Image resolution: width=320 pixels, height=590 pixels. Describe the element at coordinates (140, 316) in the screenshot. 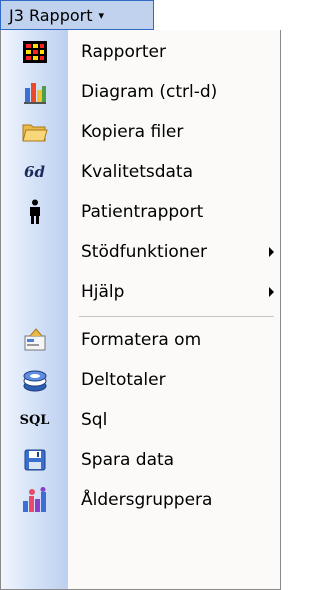

I see `menu-separator` at that location.